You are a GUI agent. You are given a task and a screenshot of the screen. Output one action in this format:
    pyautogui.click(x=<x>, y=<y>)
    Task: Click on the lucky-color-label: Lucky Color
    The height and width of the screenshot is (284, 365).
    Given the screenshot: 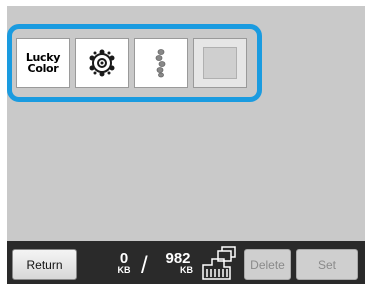 What is the action you would take?
    pyautogui.click(x=43, y=63)
    